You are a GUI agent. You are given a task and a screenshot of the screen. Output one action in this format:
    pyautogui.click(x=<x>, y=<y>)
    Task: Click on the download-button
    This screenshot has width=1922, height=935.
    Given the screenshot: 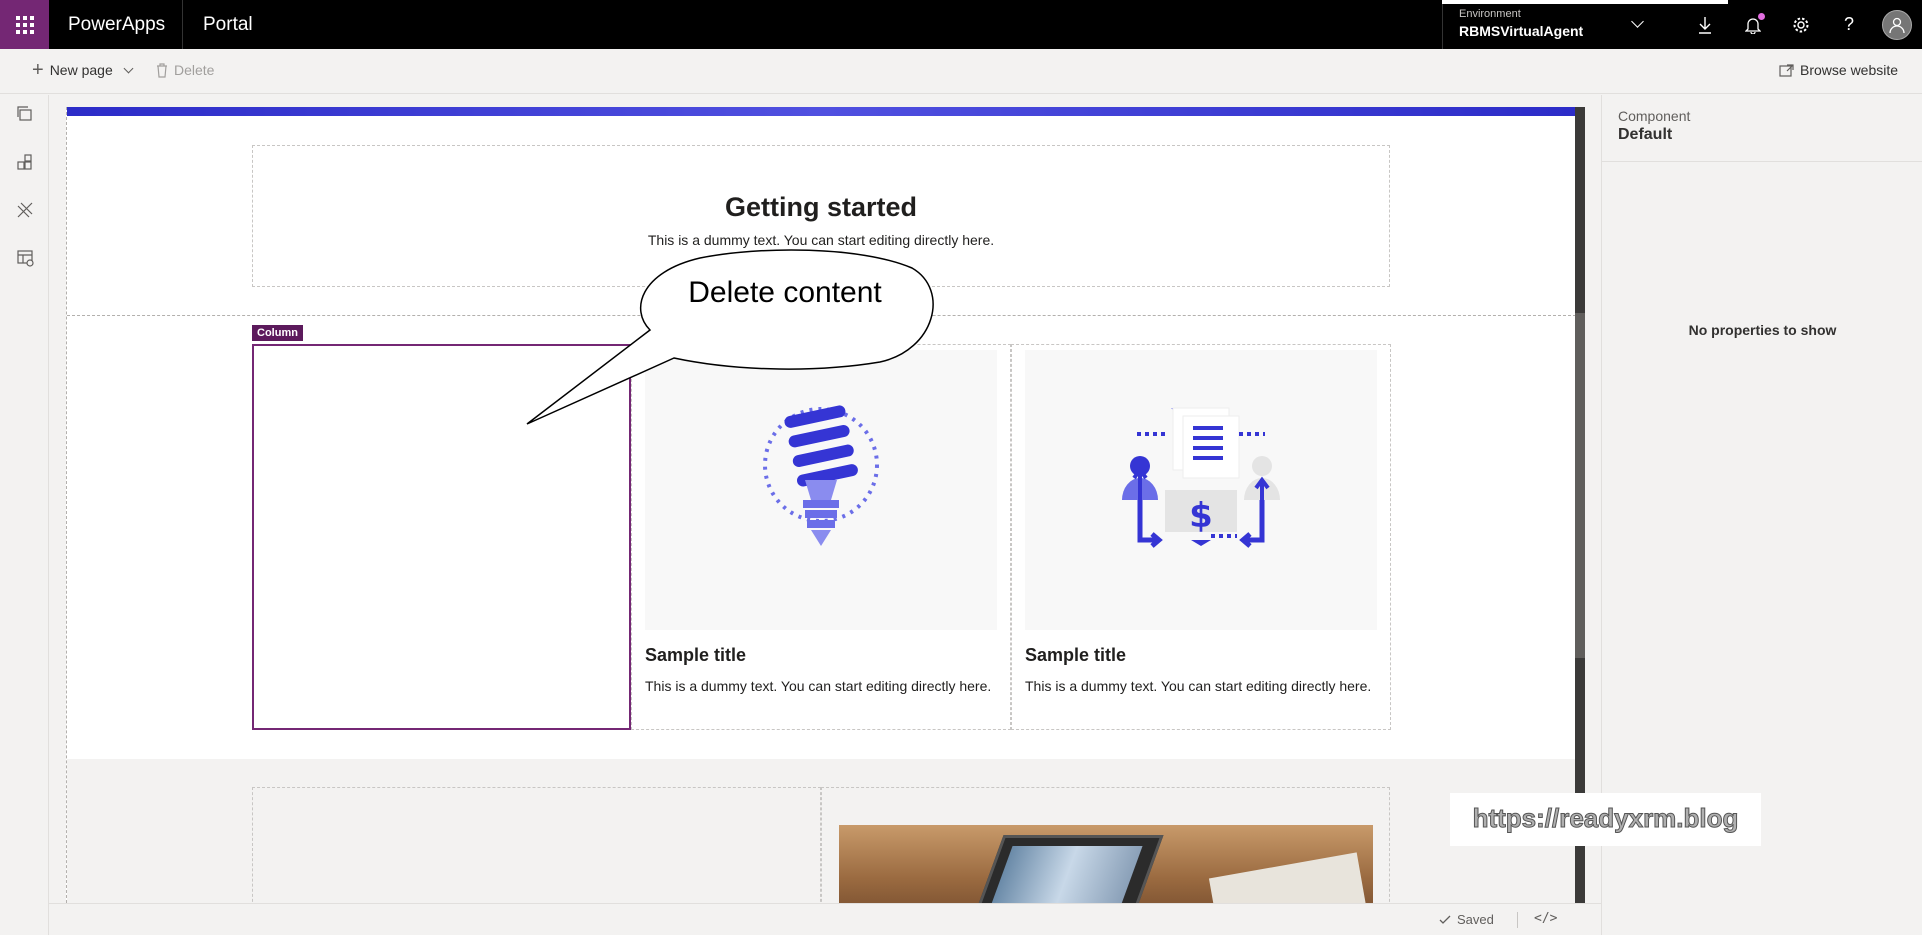 What is the action you would take?
    pyautogui.click(x=1705, y=24)
    